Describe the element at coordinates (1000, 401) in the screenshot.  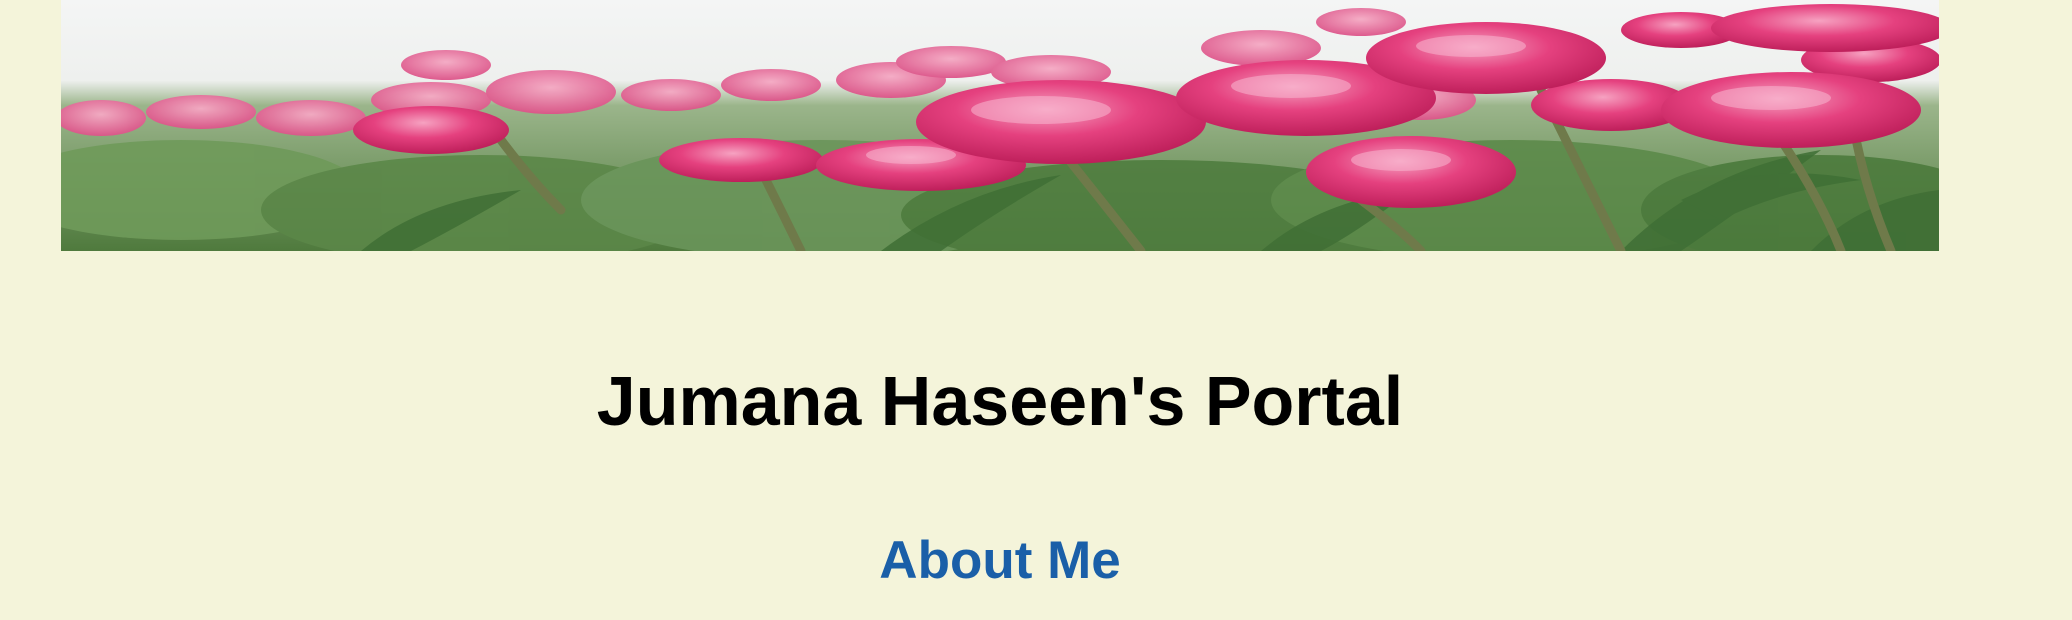
I see `page-title: Jumana Haseen's Portal` at that location.